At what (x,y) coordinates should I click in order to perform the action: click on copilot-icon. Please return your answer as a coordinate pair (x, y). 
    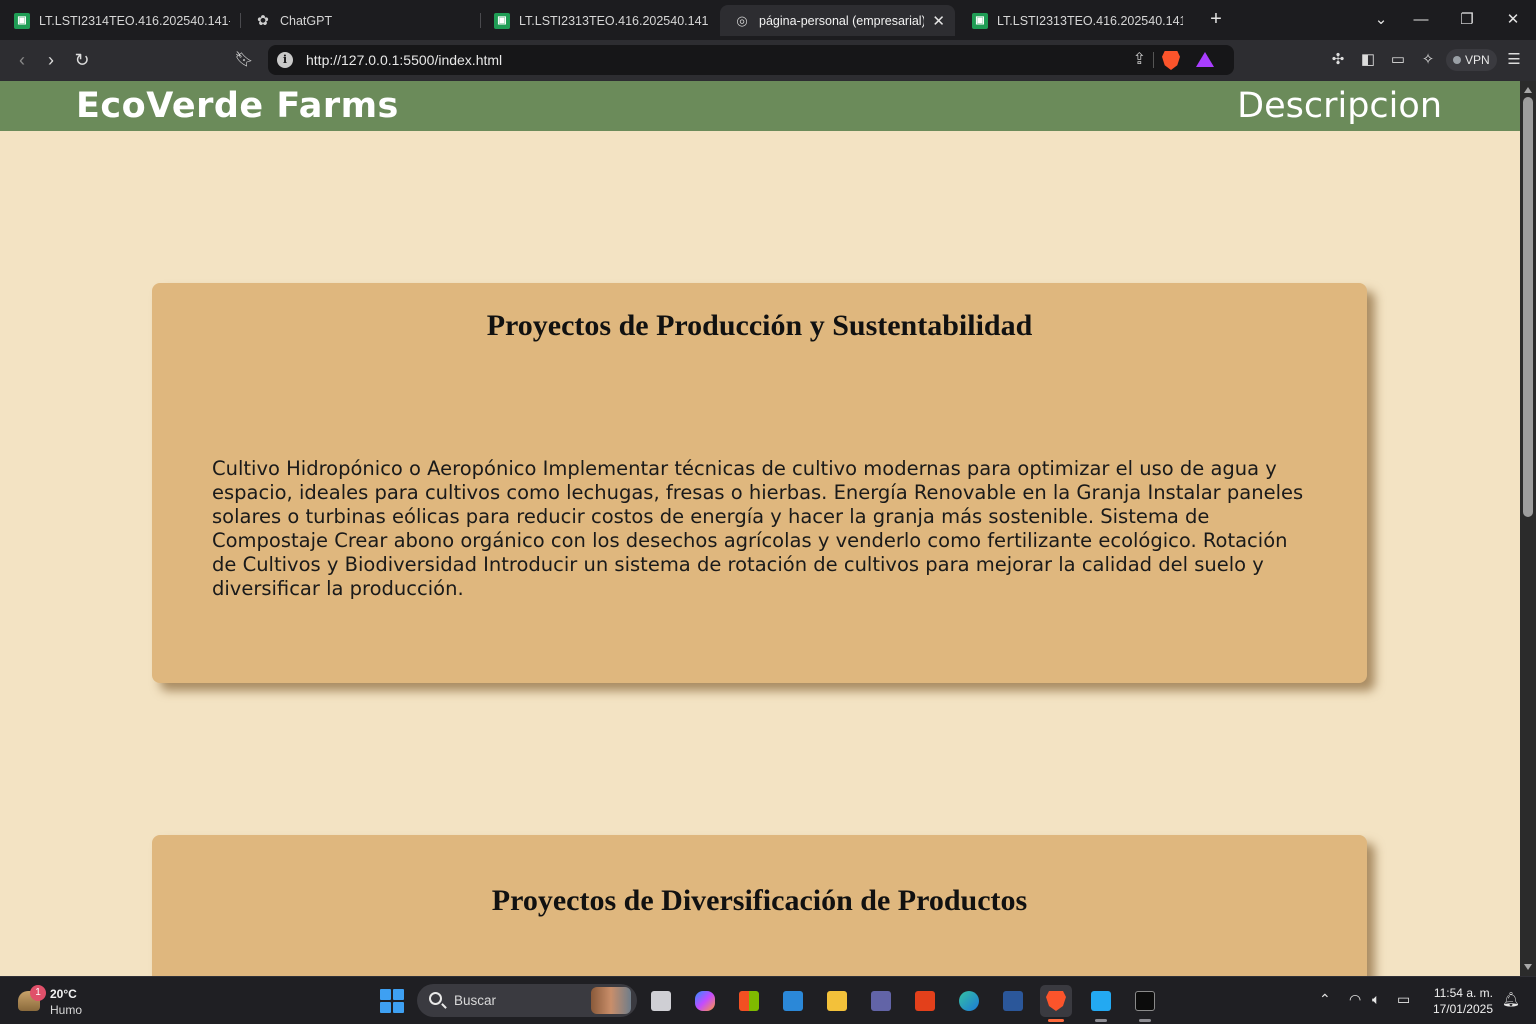
    Looking at the image, I should click on (705, 1001).